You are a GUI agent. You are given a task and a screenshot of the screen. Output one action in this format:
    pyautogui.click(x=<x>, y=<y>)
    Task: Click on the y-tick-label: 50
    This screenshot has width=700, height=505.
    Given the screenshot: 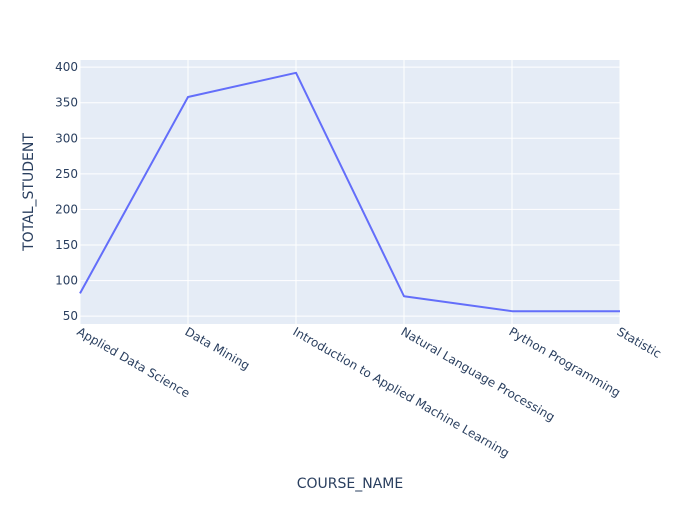 What is the action you would take?
    pyautogui.click(x=70, y=316)
    